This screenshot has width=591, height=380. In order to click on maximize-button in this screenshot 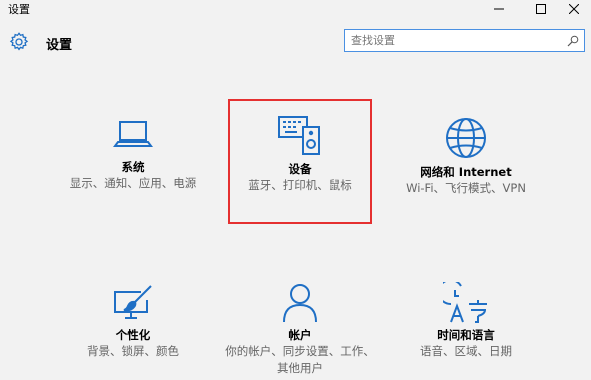, I will do `click(541, 9)`.